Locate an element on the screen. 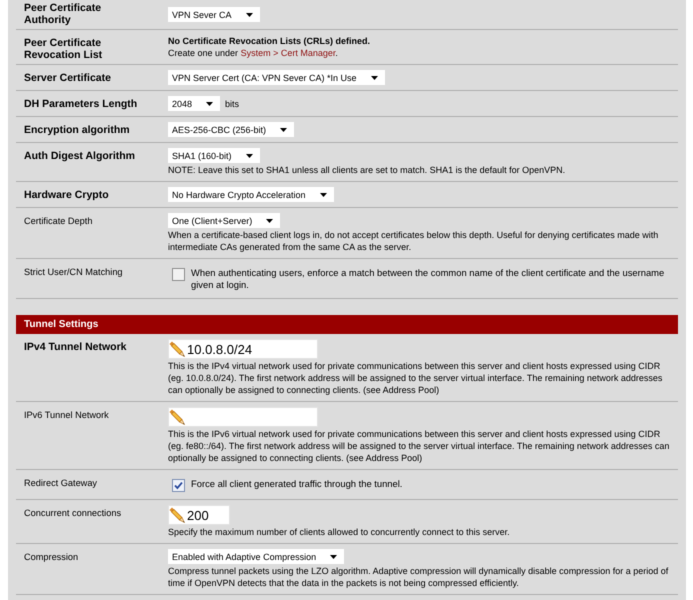 Image resolution: width=693 pixels, height=600 pixels. field-label: Encryption algorithm is located at coordinates (77, 130).